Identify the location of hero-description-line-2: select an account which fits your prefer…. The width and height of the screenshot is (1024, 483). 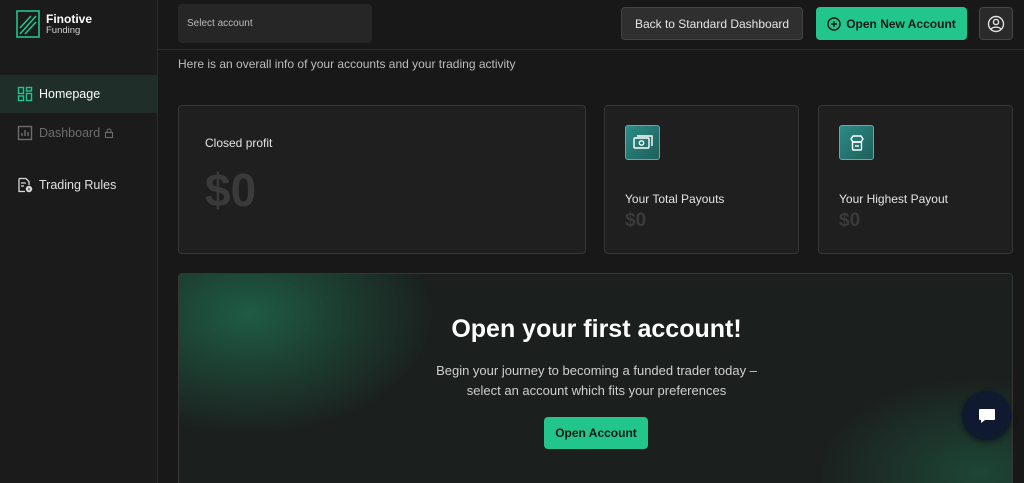
(596, 390).